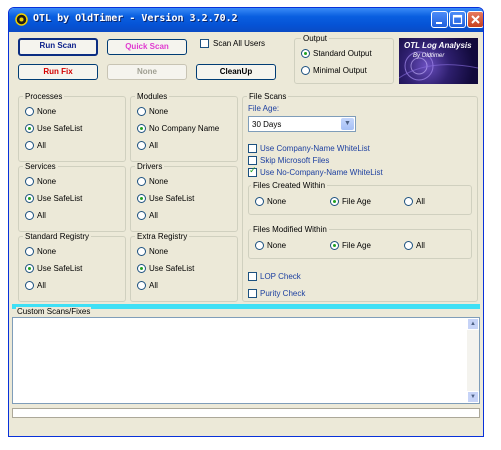  I want to click on maximize-icon, so click(457, 19).